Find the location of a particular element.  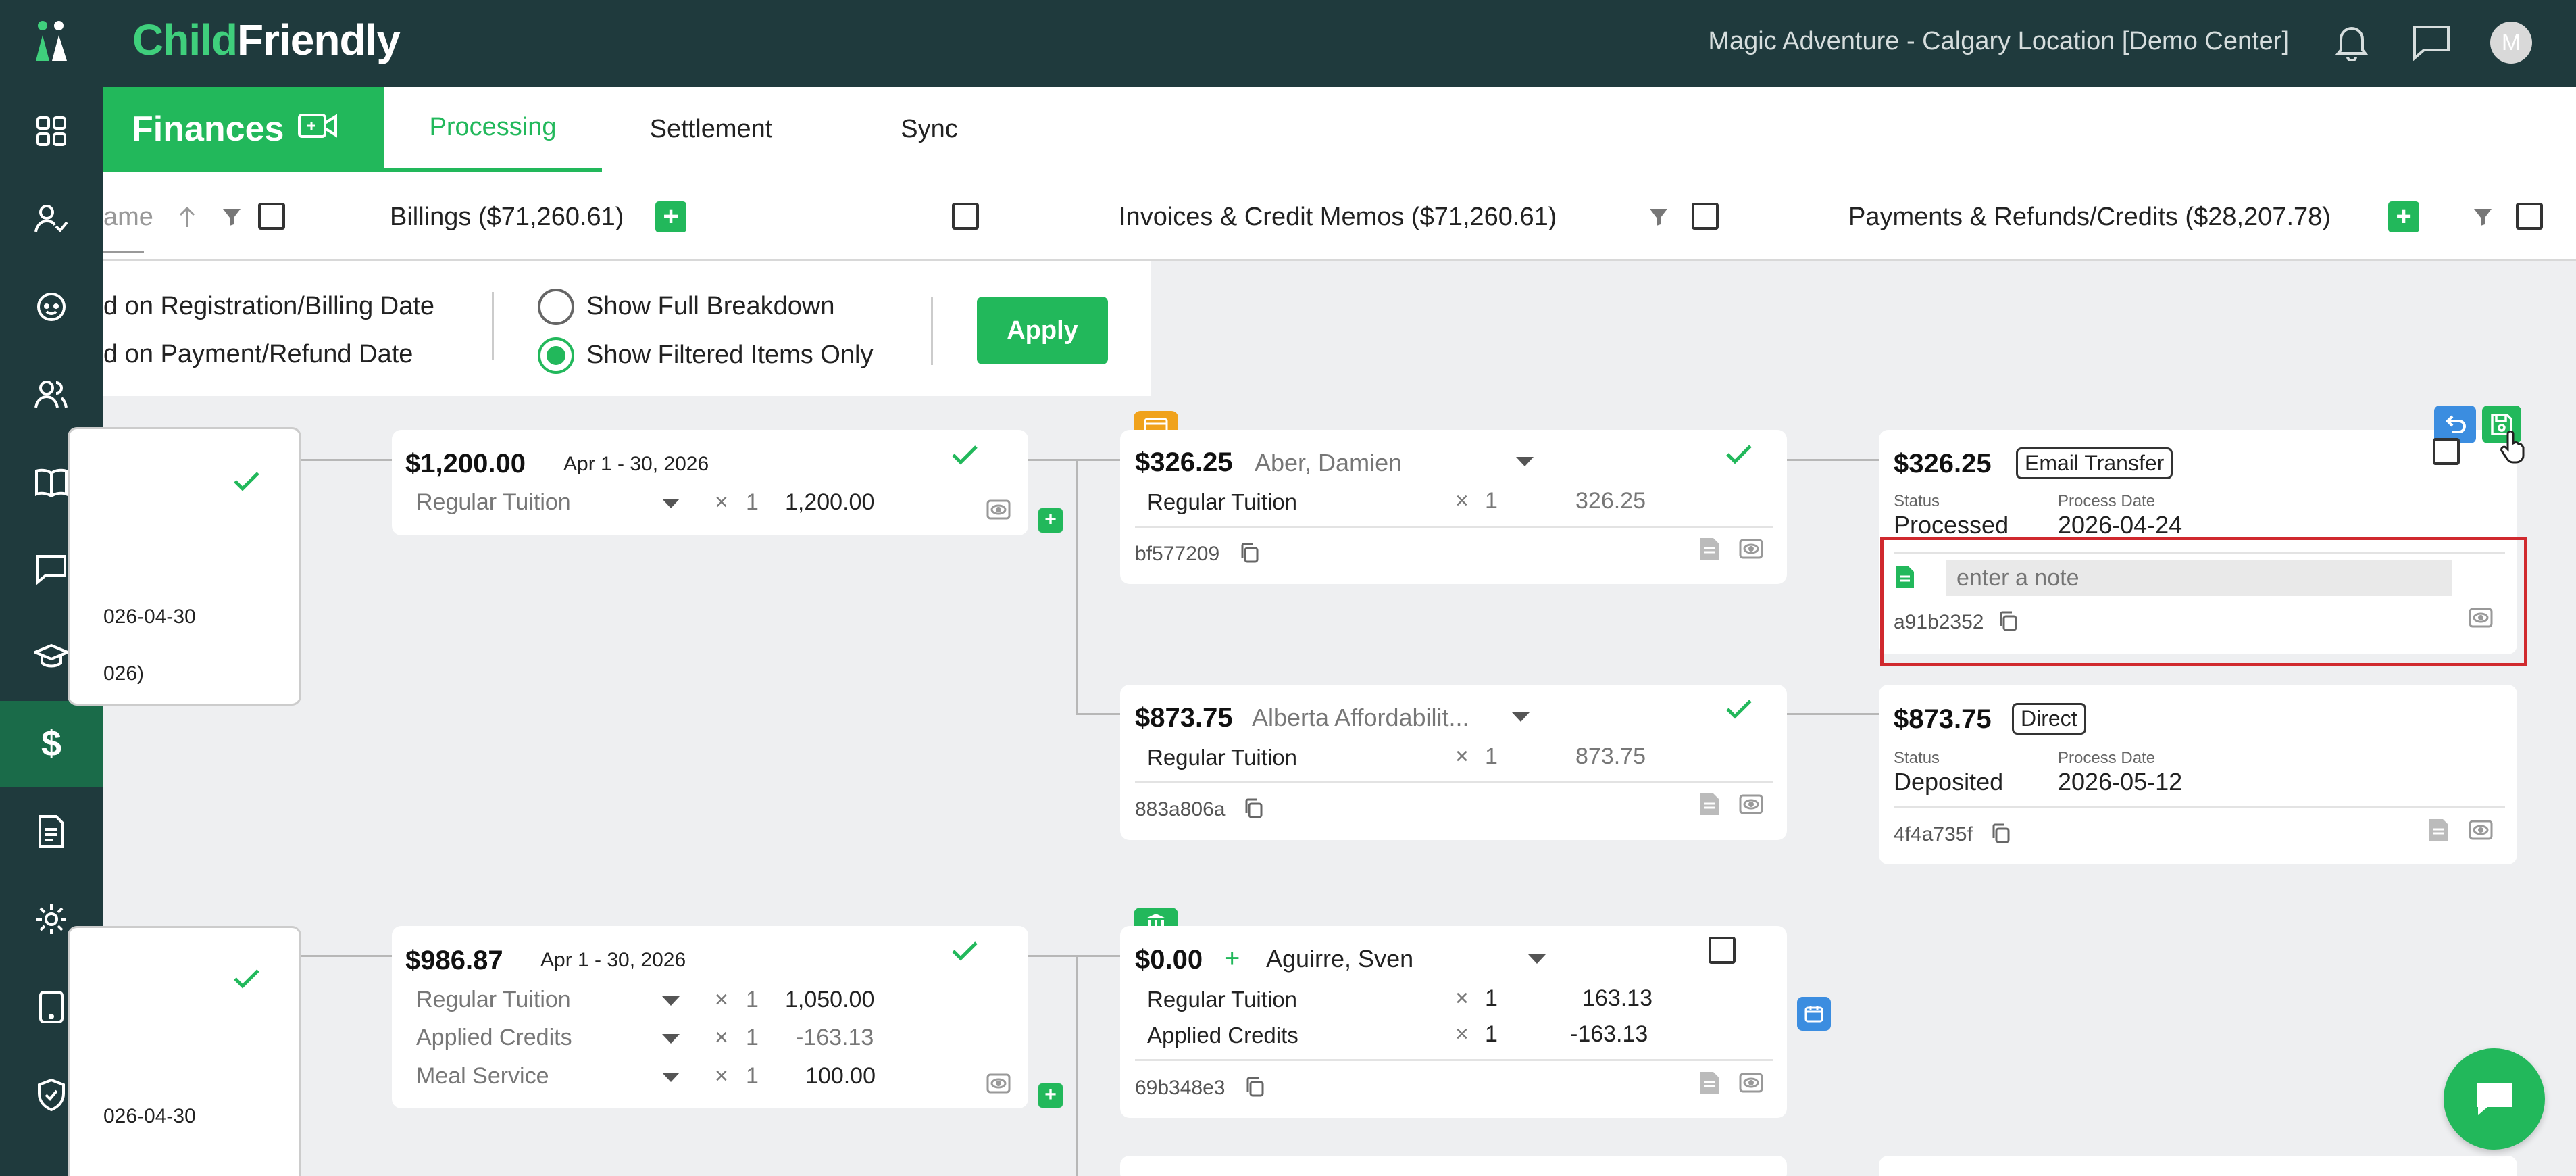

filter-option-registration: d on Registration/Billing Date is located at coordinates (268, 306).